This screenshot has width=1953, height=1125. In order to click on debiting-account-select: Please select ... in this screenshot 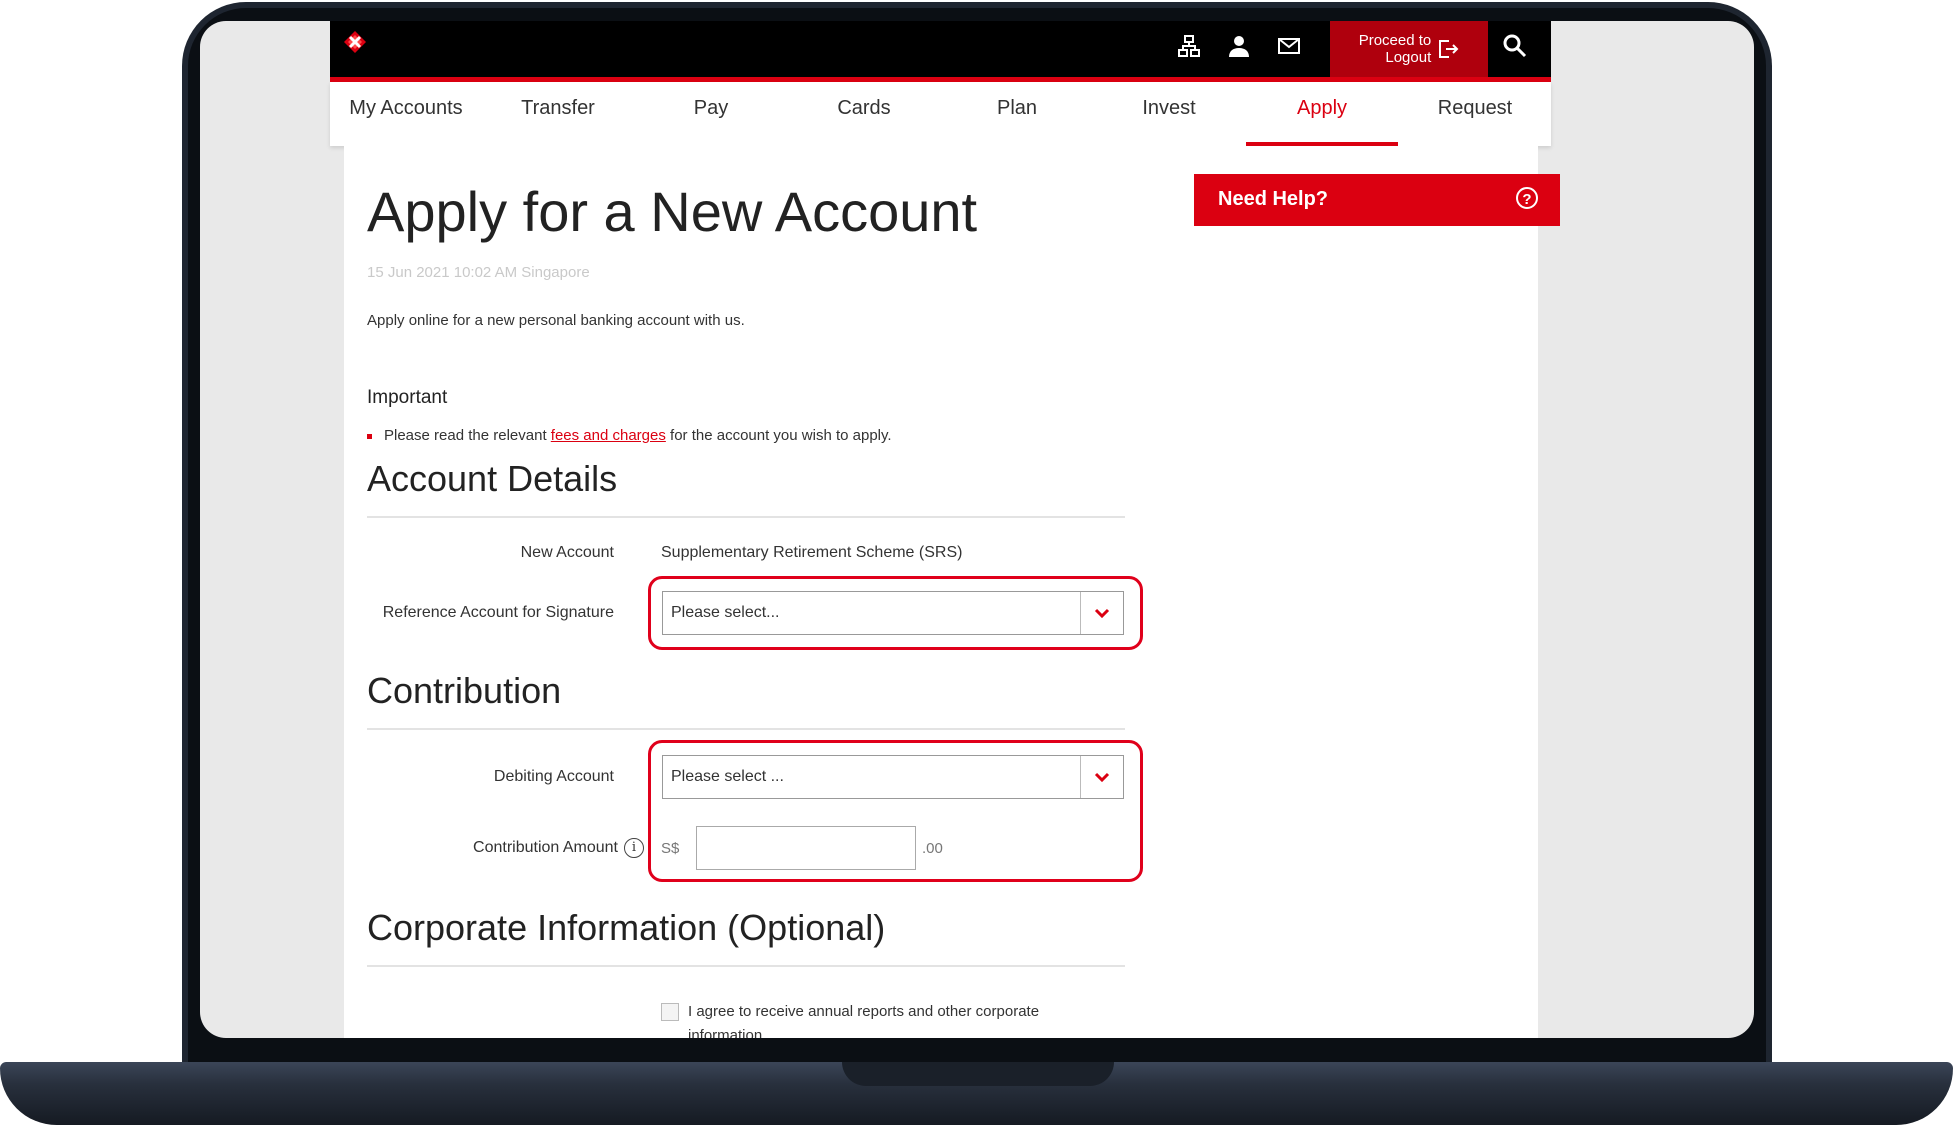, I will do `click(893, 777)`.